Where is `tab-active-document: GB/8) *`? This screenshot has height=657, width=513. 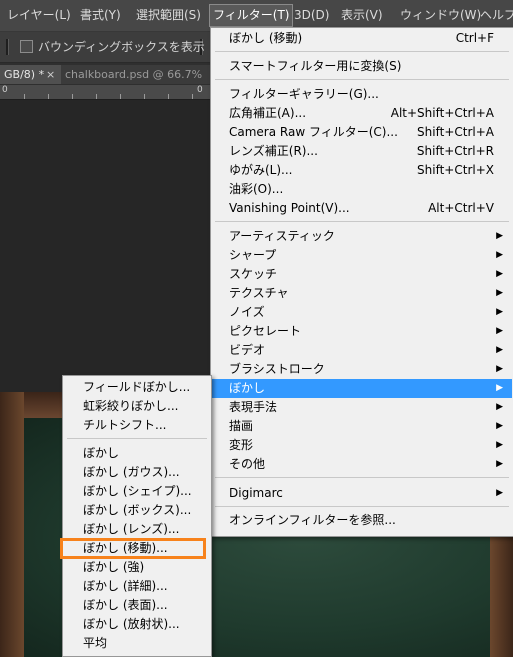 tab-active-document: GB/8) * is located at coordinates (34, 74).